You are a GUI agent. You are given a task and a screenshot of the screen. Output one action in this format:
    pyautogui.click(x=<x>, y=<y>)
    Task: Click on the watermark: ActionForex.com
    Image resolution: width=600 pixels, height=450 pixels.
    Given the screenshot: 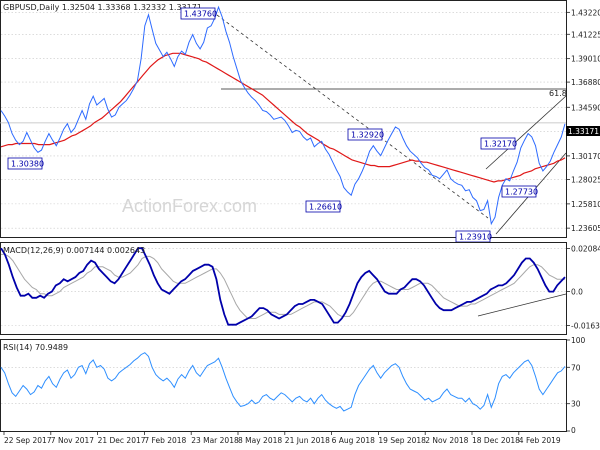 What is the action you would take?
    pyautogui.click(x=189, y=206)
    